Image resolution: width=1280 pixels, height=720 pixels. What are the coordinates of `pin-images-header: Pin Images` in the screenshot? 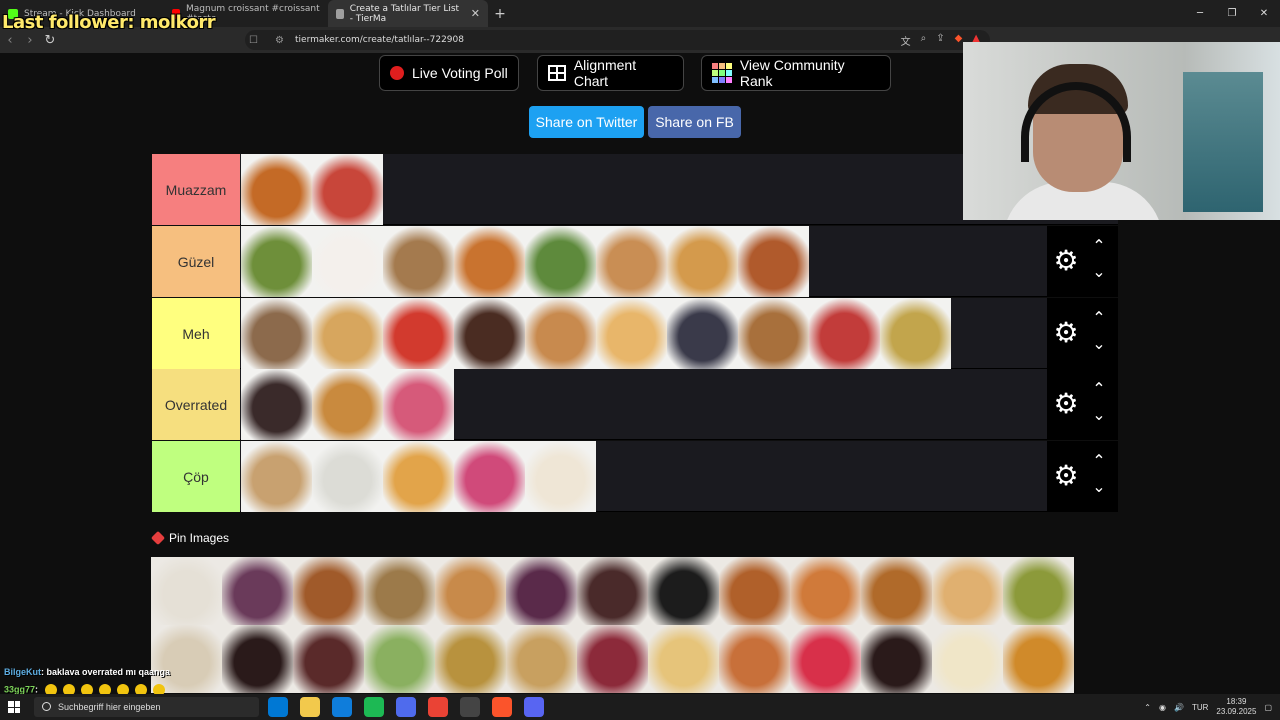 It's located at (189, 538).